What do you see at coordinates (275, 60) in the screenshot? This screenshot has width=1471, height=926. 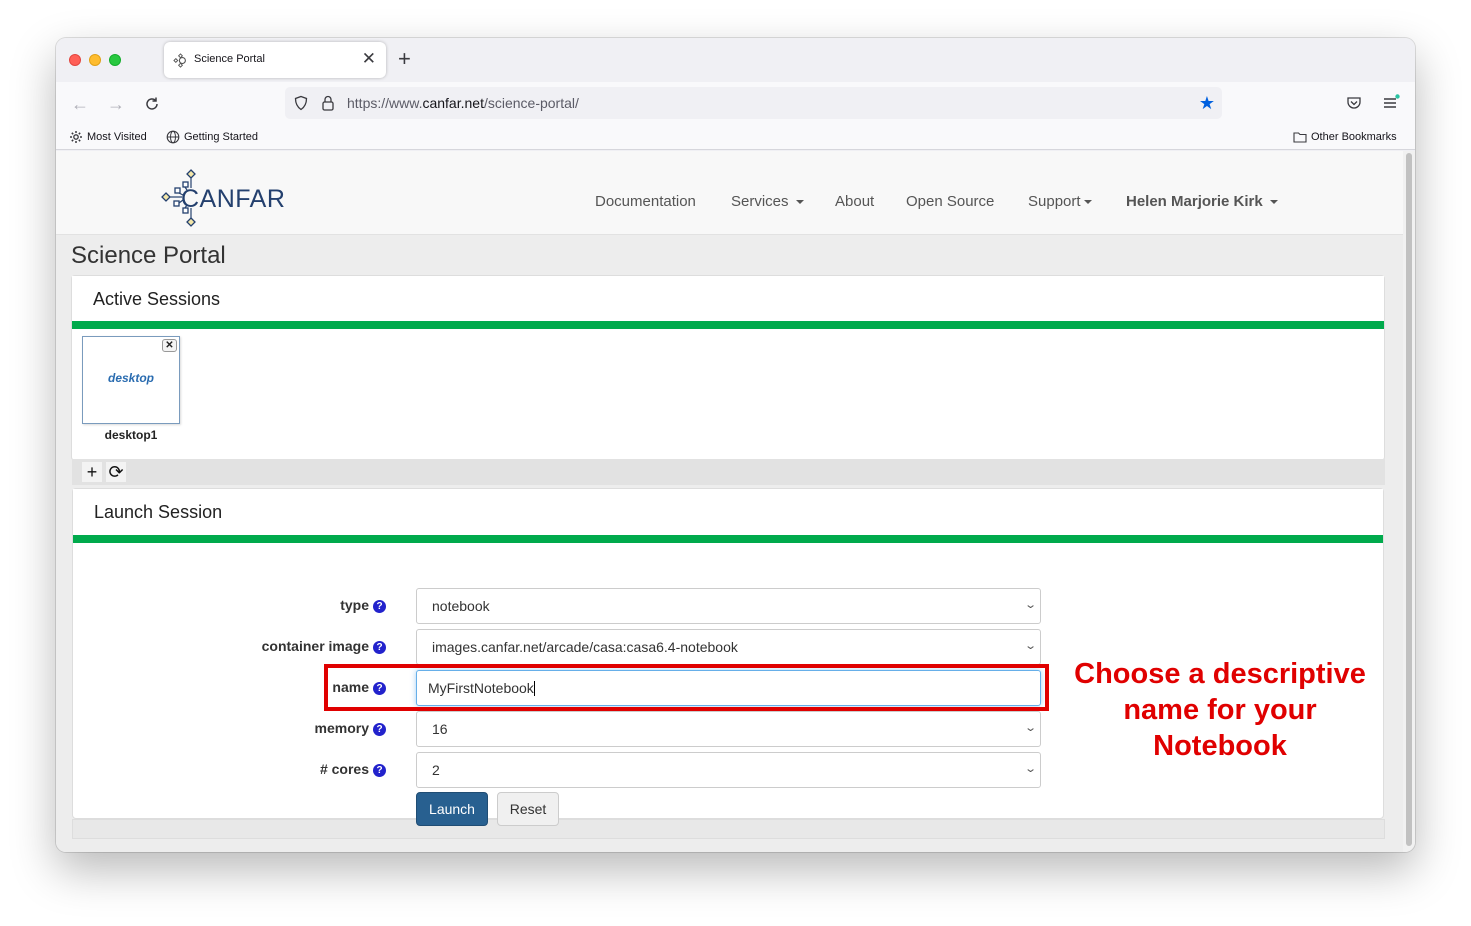 I see `browser-tab: Science Portal ✕` at bounding box center [275, 60].